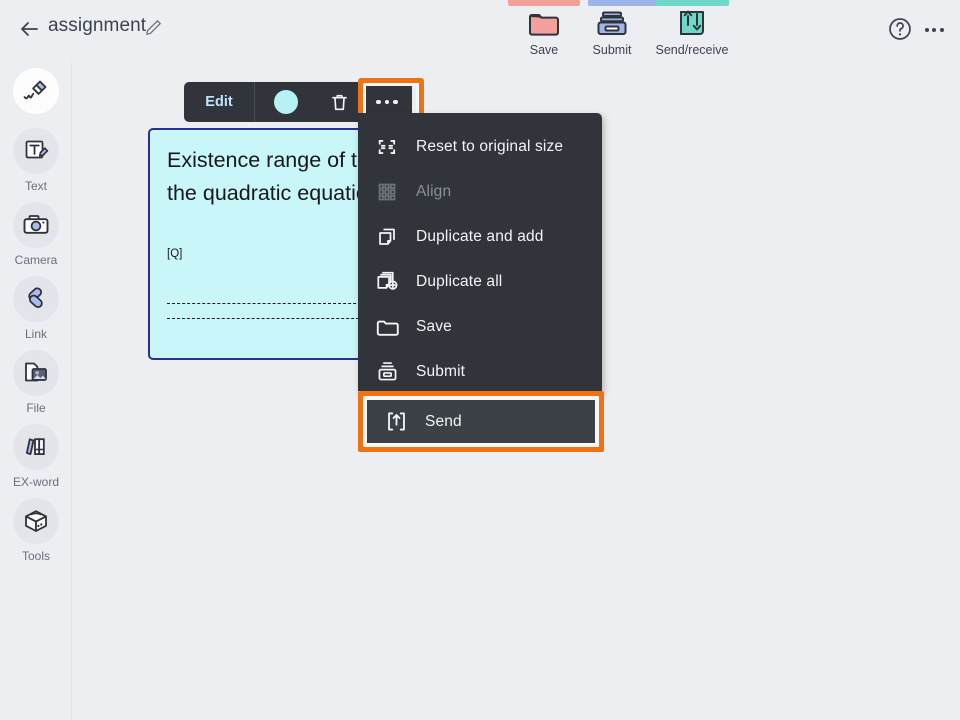 This screenshot has width=960, height=720. Describe the element at coordinates (480, 326) in the screenshot. I see `menu-item-save: Save` at that location.